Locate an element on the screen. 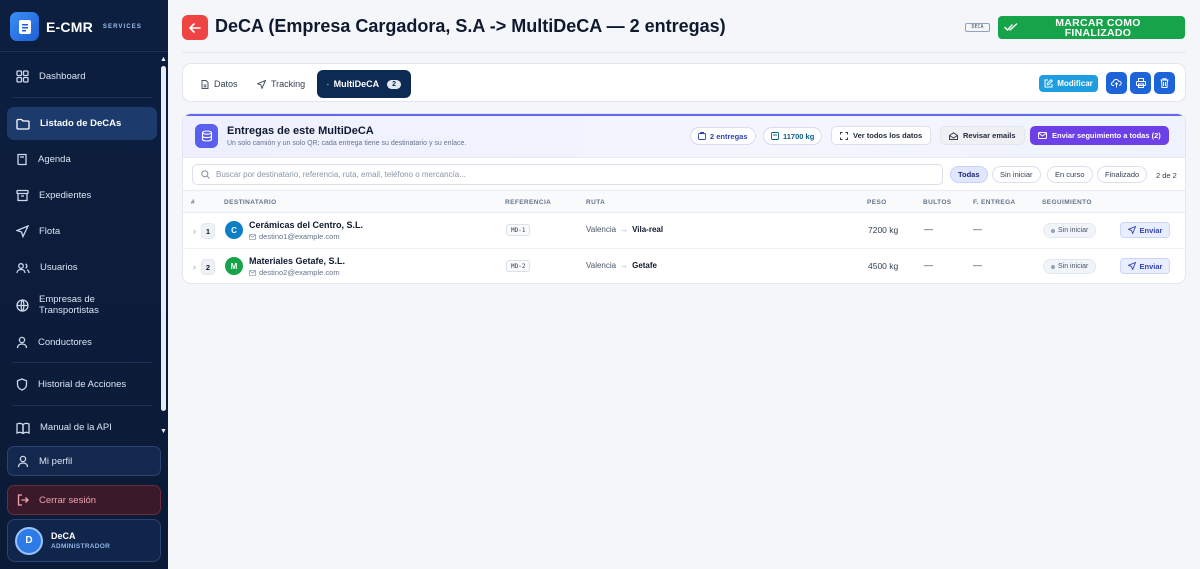 The width and height of the screenshot is (1200, 569). view-all-button: Ver todos los datos is located at coordinates (881, 135).